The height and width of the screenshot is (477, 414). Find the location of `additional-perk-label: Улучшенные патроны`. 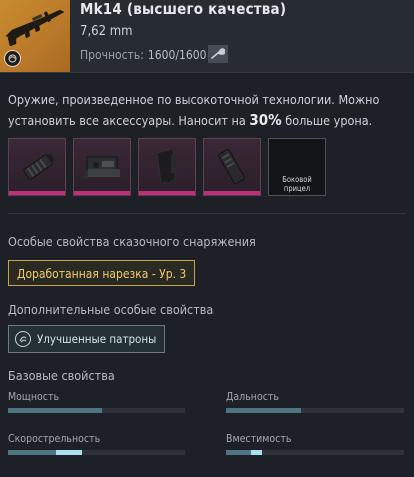

additional-perk-label: Улучшенные патроны is located at coordinates (97, 339).